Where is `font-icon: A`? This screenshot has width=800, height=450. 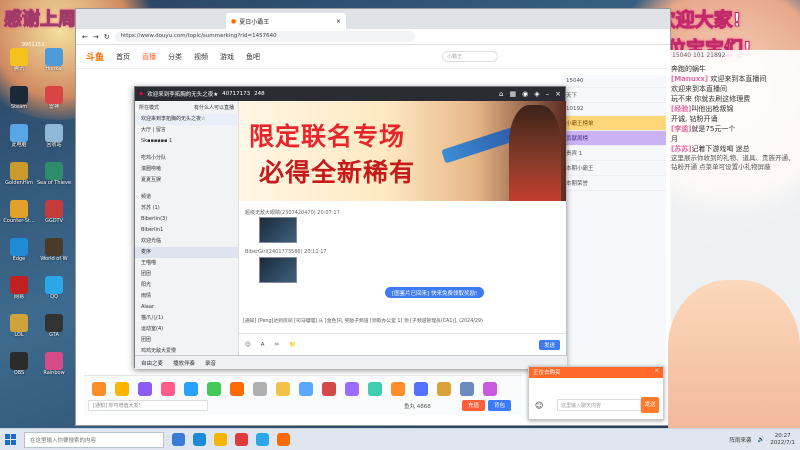
font-icon: A is located at coordinates (263, 345).